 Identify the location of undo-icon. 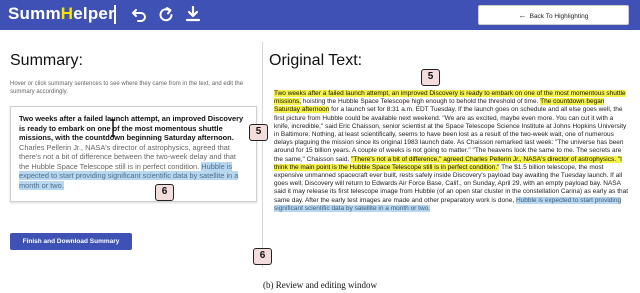
(139, 14).